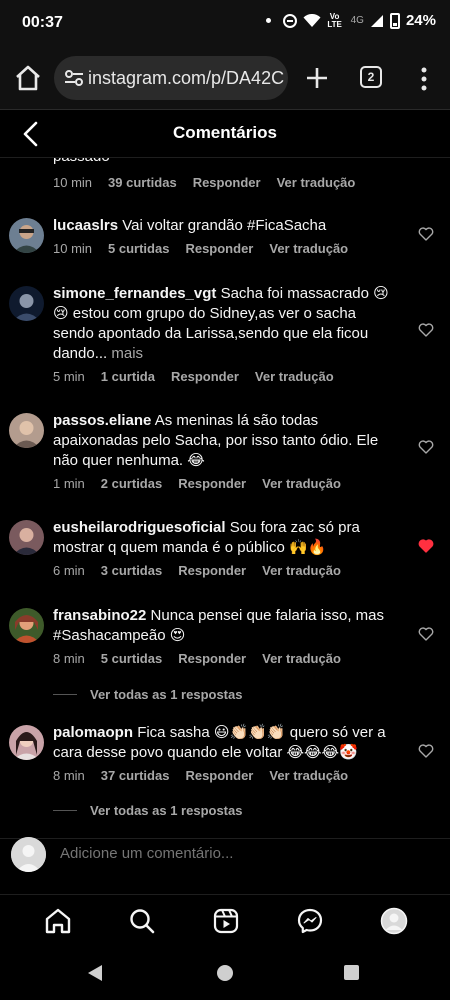 The width and height of the screenshot is (450, 1000). What do you see at coordinates (394, 20) in the screenshot?
I see `battery-icon` at bounding box center [394, 20].